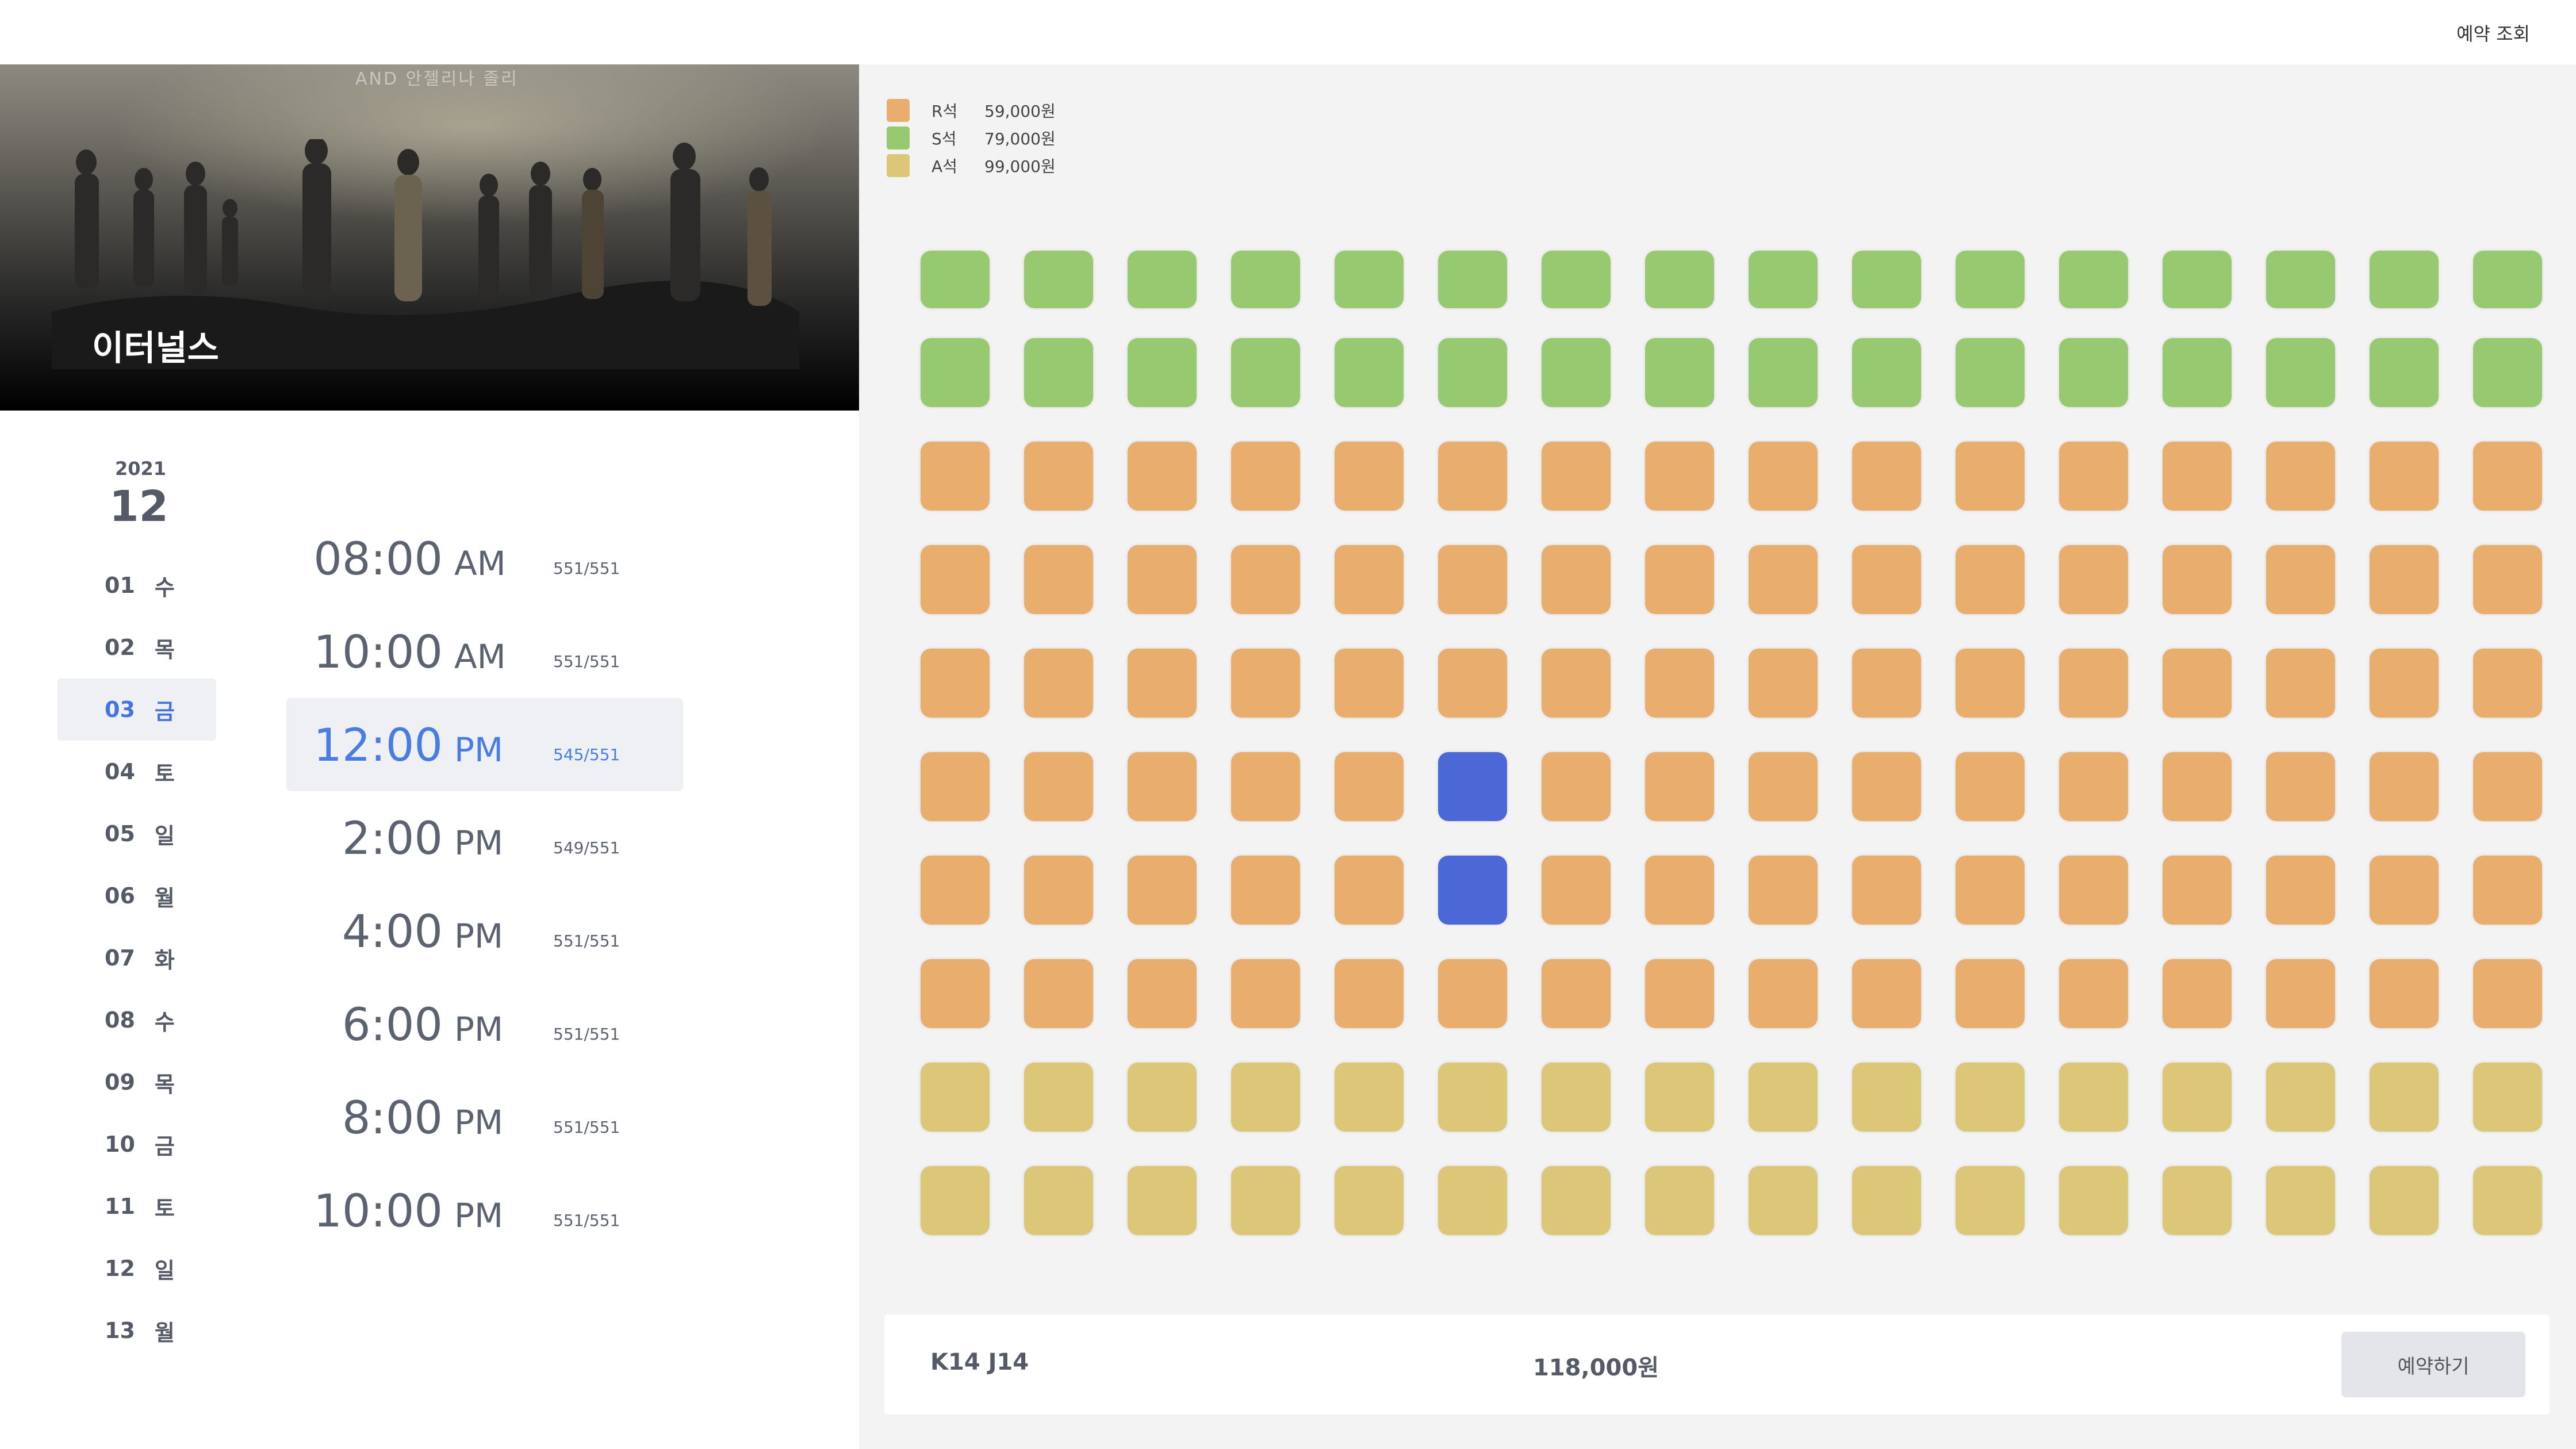  Describe the element at coordinates (136, 1206) in the screenshot. I see `date-item: 11 토` at that location.